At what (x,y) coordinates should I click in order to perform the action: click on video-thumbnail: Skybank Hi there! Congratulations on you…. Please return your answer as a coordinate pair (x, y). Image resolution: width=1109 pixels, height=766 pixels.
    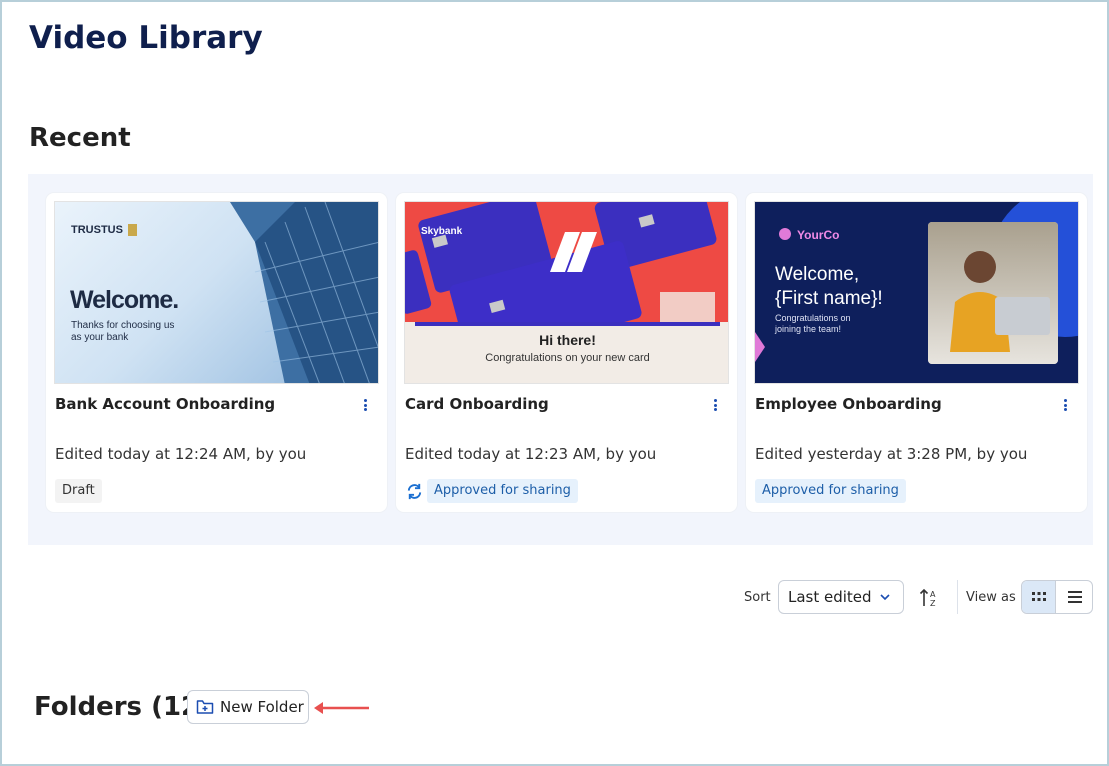
    Looking at the image, I should click on (566, 292).